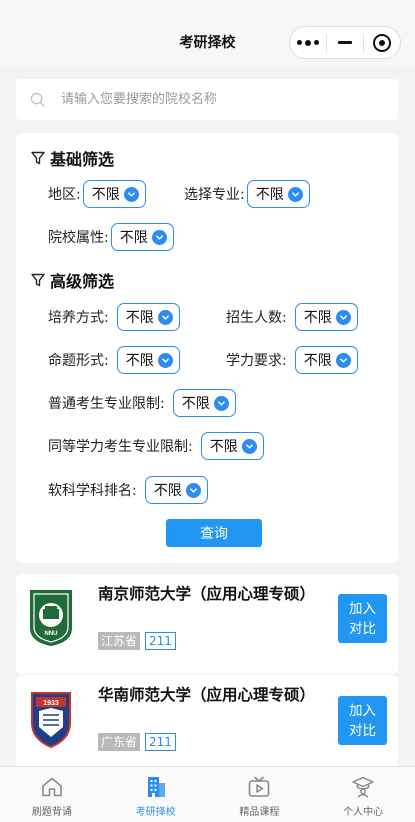 This screenshot has height=822, width=415. I want to click on filter-label: 普通考生专业限制:, so click(106, 404).